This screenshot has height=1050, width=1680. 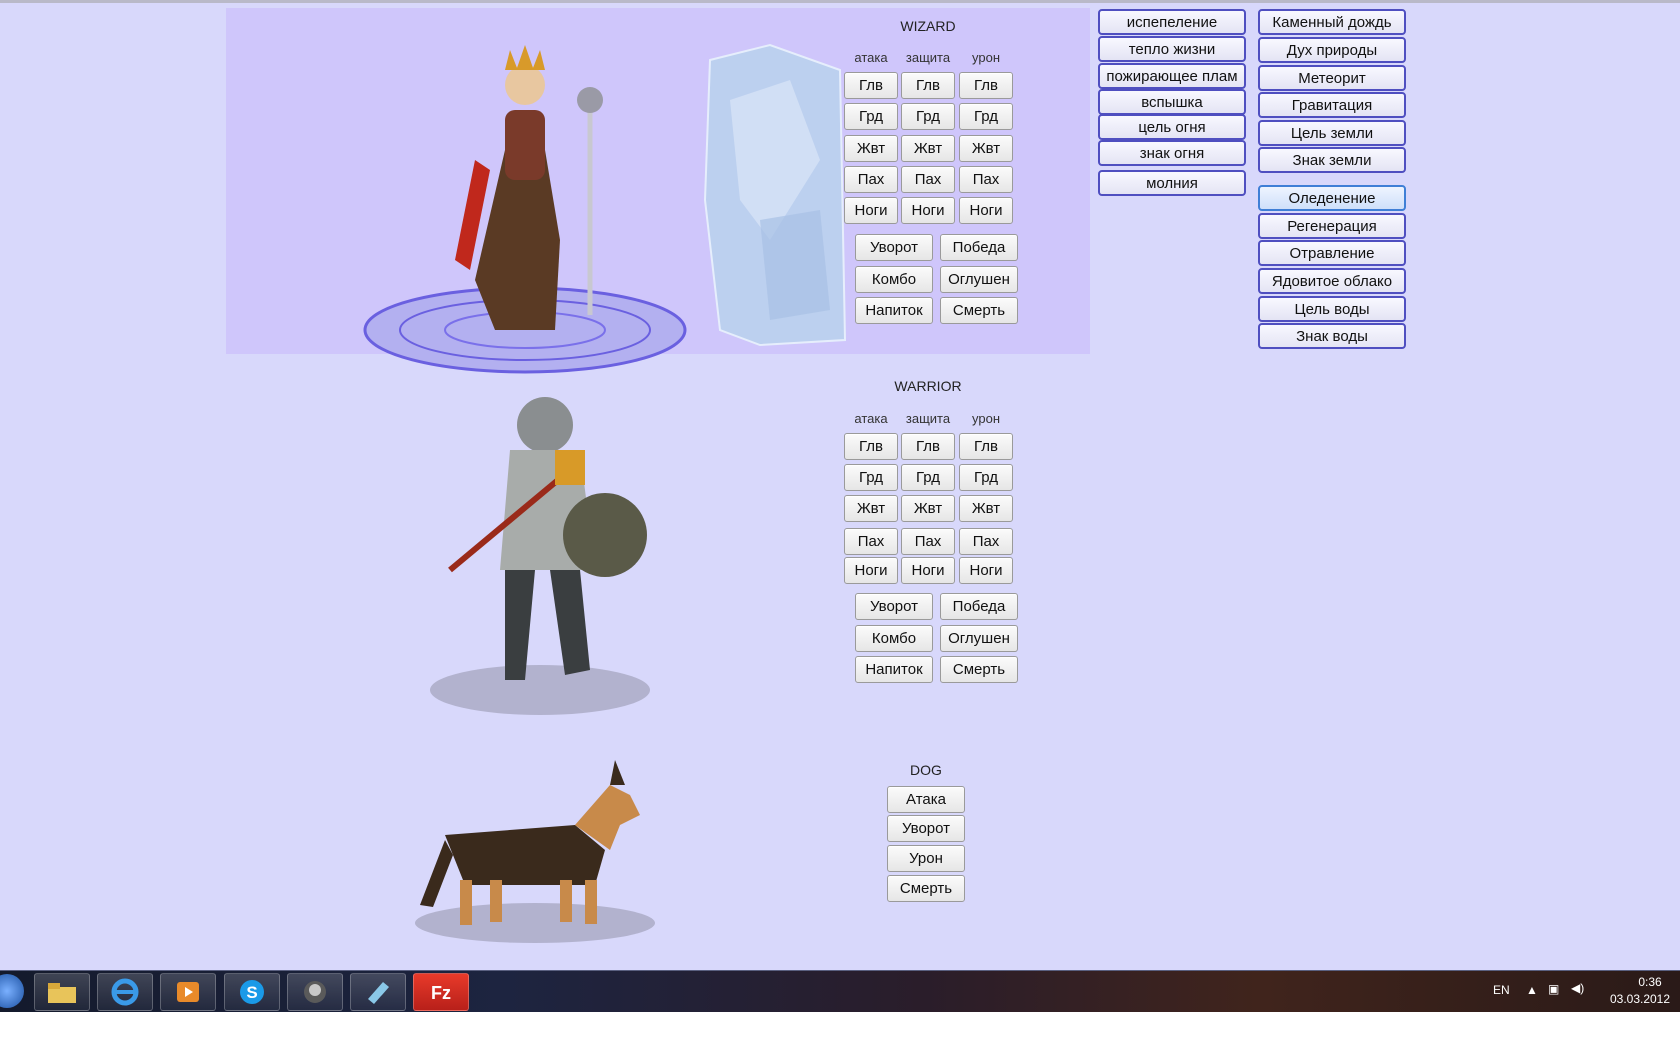 What do you see at coordinates (871, 57) in the screenshot?
I see `wizard-header-attack: атака` at bounding box center [871, 57].